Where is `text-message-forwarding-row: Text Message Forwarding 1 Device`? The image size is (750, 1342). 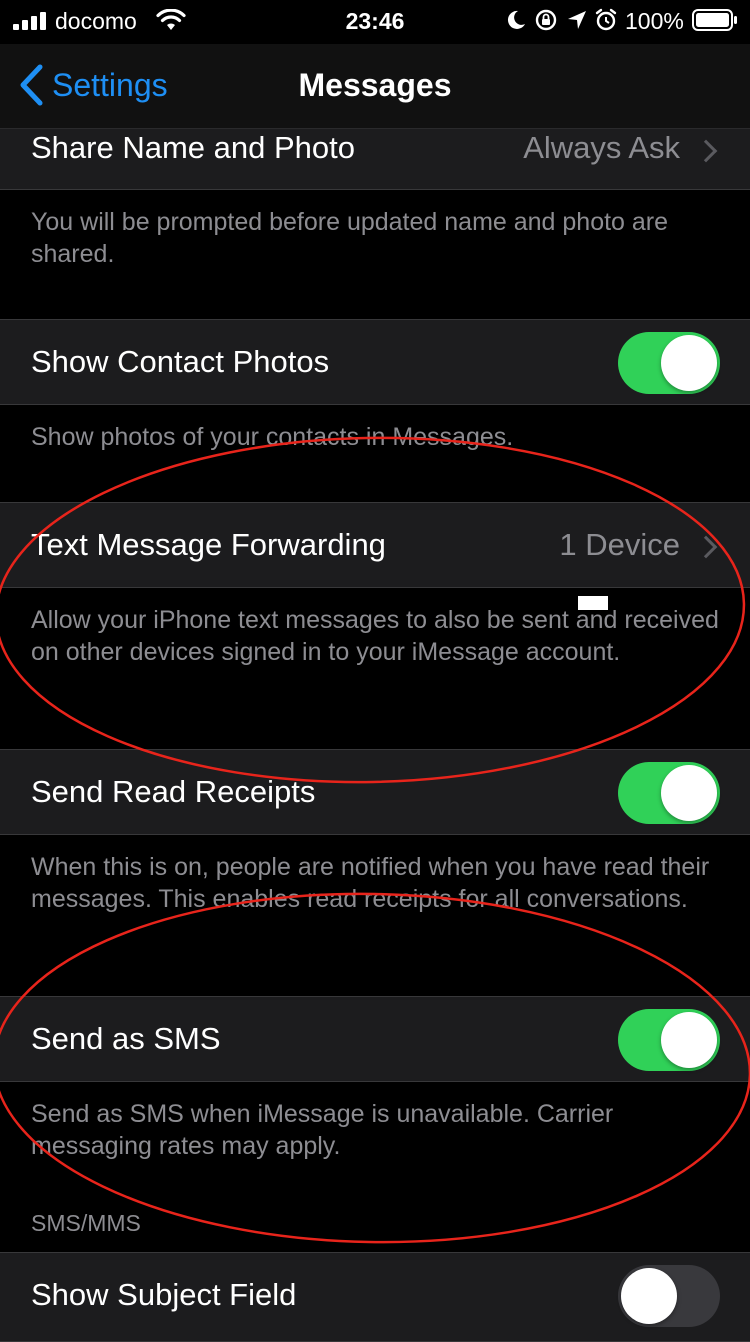
text-message-forwarding-row: Text Message Forwarding 1 Device is located at coordinates (375, 545).